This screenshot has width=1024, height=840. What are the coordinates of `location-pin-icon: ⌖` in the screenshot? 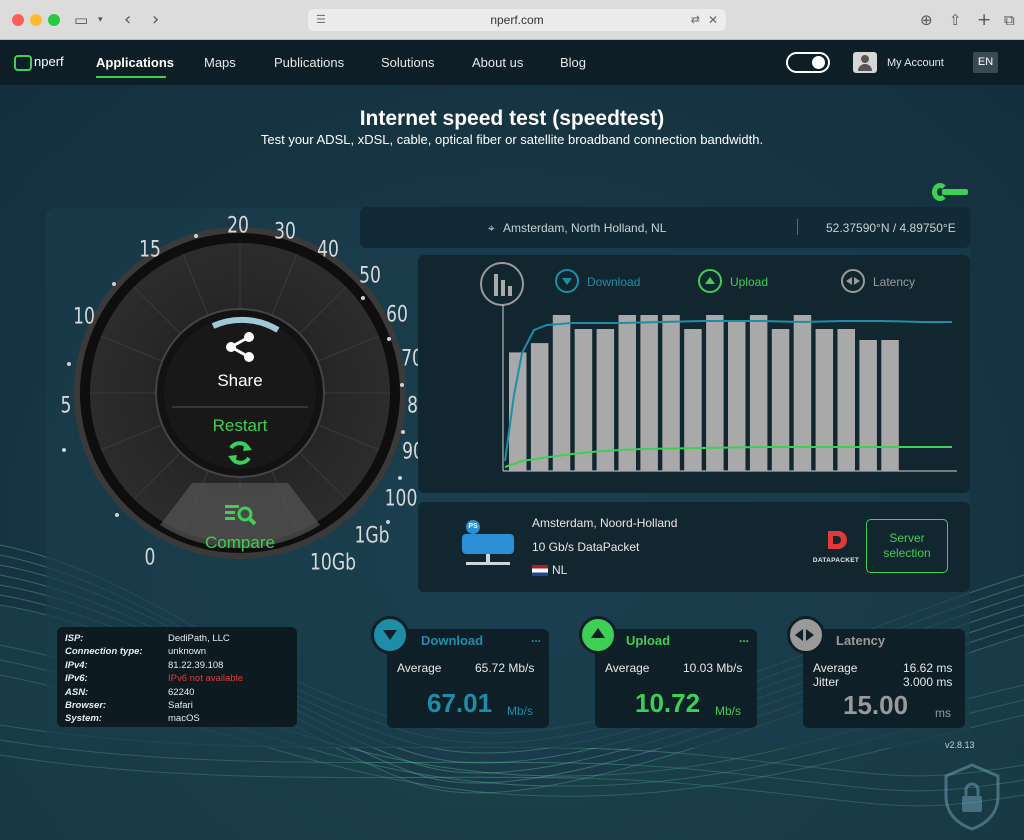 It's located at (491, 228).